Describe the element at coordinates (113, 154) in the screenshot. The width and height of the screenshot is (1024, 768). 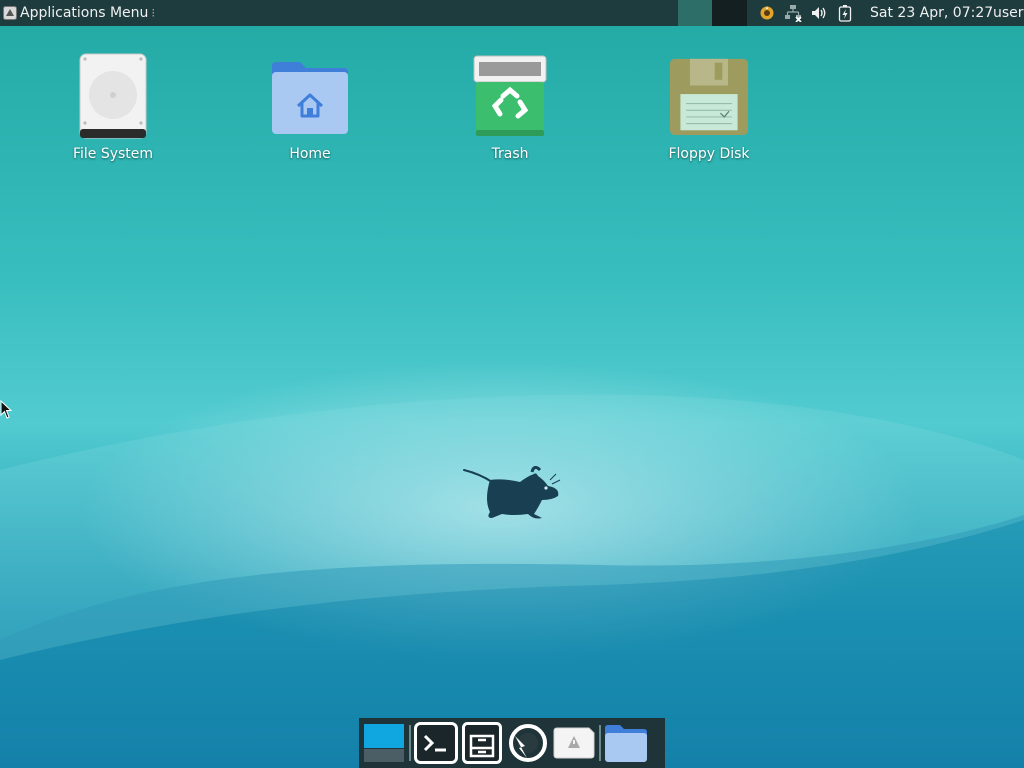
I see `desktop-icon-label: File System` at that location.